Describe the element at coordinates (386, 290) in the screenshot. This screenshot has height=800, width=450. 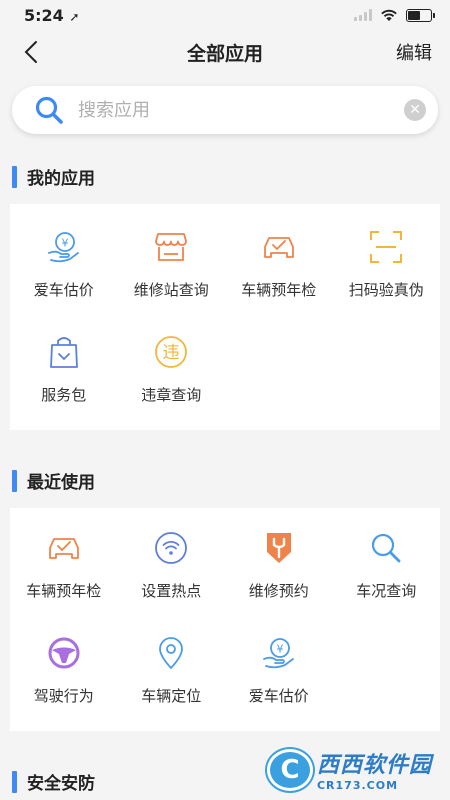
I see `app-label: 扫码验真伪` at that location.